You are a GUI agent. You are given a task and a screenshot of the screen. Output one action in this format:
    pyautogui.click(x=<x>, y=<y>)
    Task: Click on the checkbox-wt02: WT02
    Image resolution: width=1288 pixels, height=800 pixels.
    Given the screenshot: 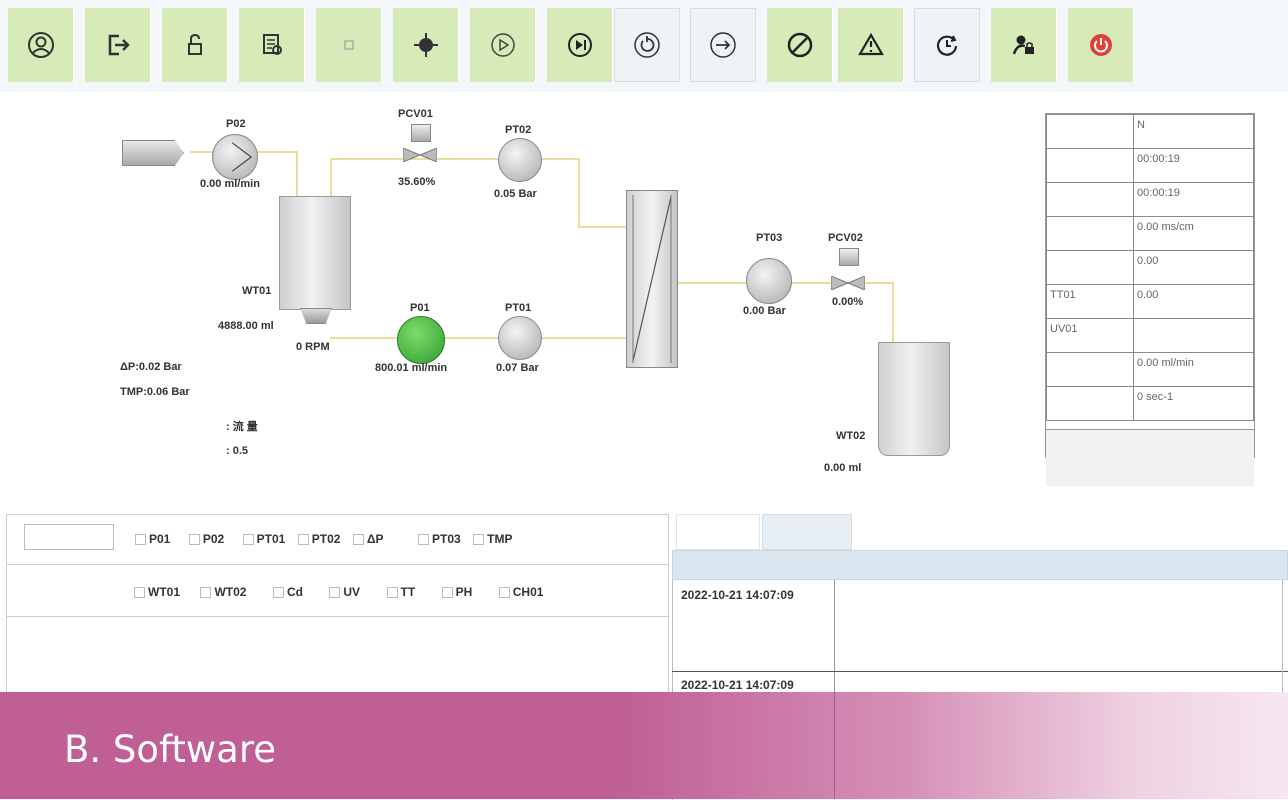 What is the action you would take?
    pyautogui.click(x=223, y=592)
    